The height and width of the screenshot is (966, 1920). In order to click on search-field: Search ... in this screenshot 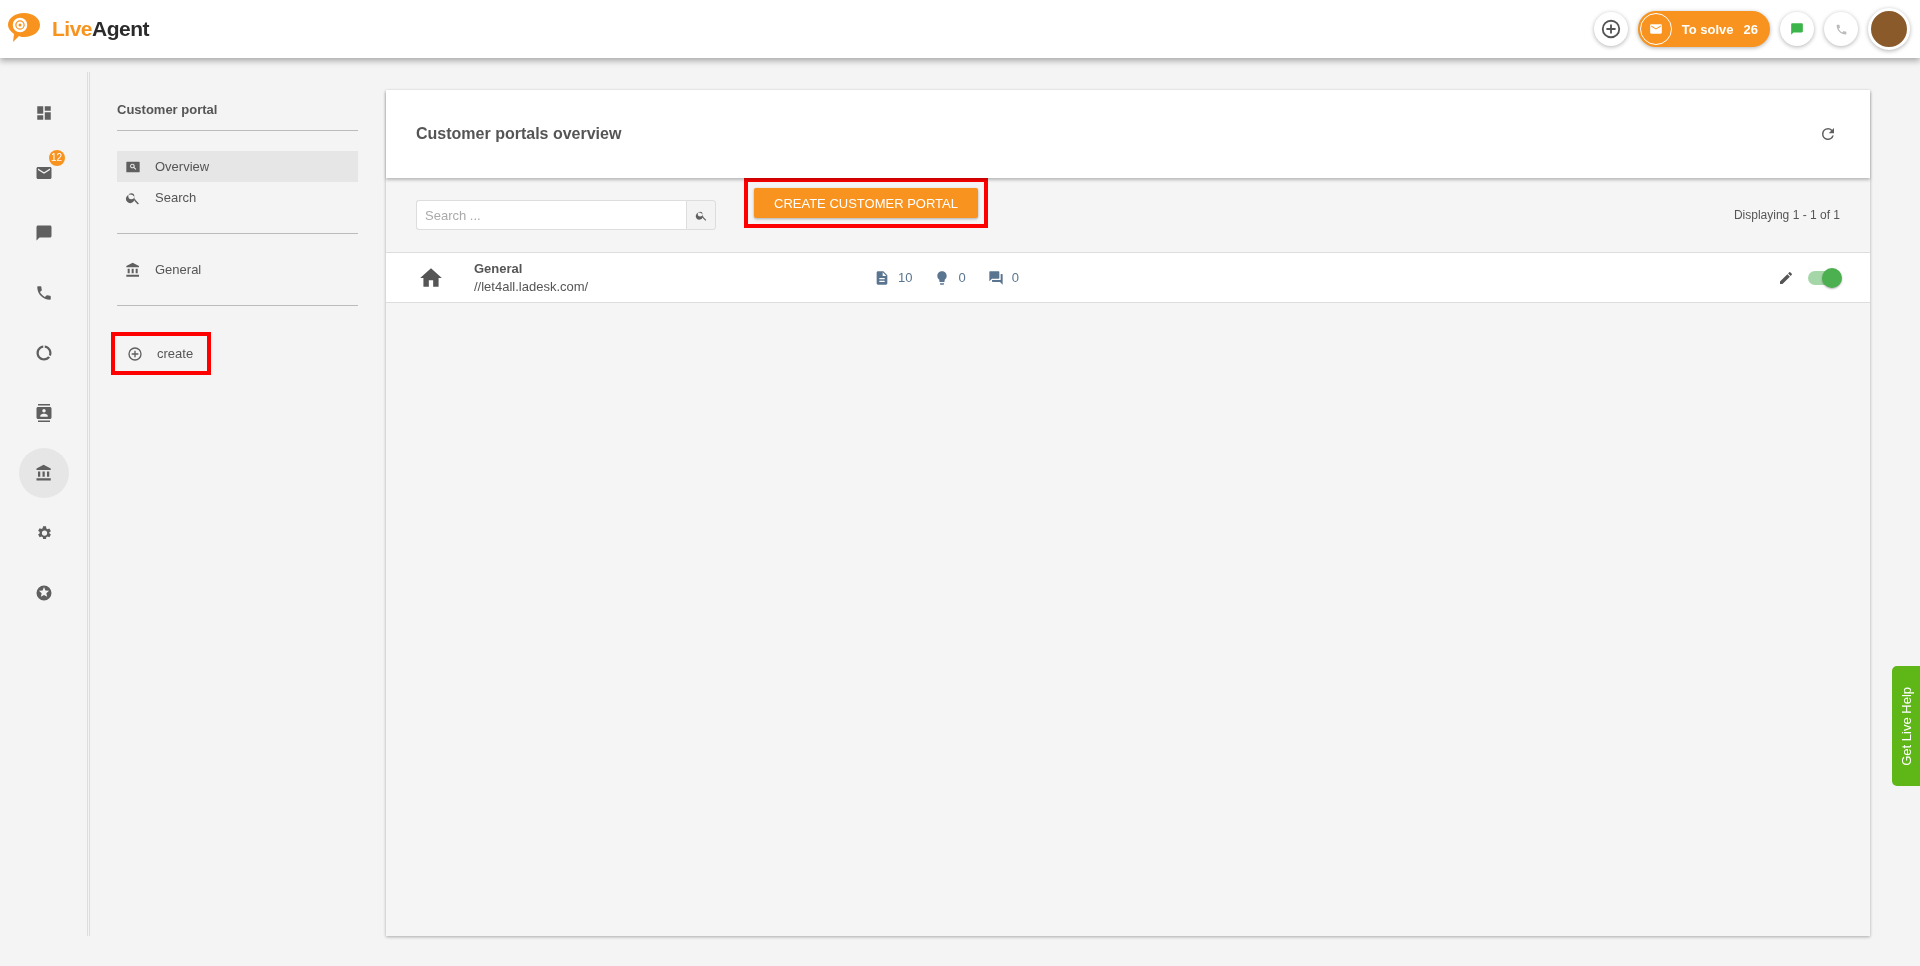, I will do `click(551, 215)`.